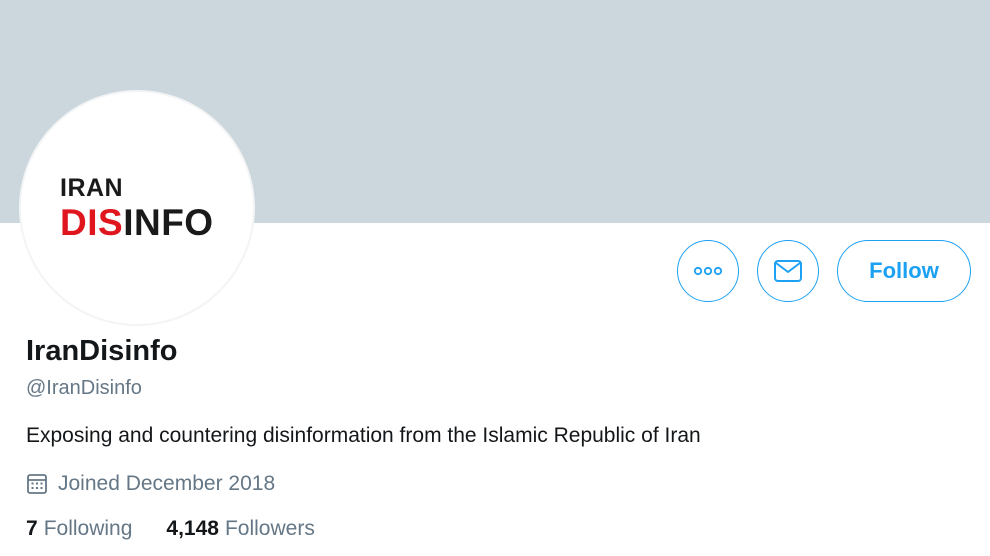  I want to click on joined-label: Joined December 2018, so click(167, 483).